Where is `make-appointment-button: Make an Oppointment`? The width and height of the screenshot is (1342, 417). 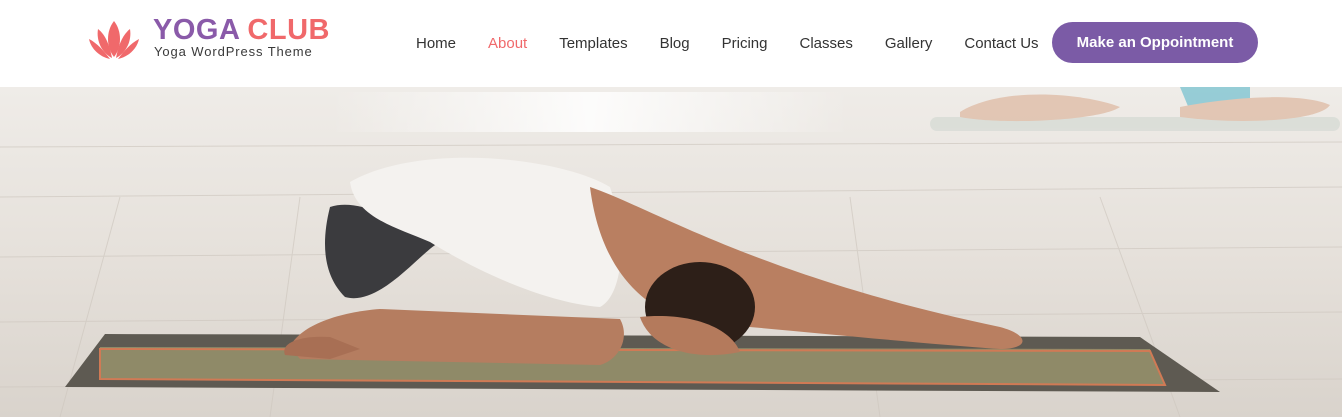 make-appointment-button: Make an Oppointment is located at coordinates (1155, 42).